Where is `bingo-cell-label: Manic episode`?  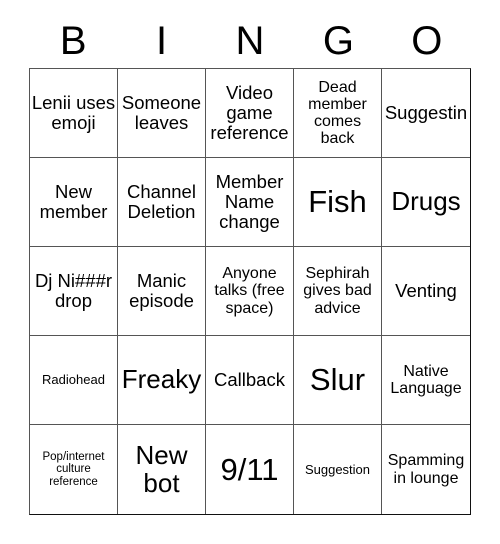
bingo-cell-label: Manic episode is located at coordinates (161, 290).